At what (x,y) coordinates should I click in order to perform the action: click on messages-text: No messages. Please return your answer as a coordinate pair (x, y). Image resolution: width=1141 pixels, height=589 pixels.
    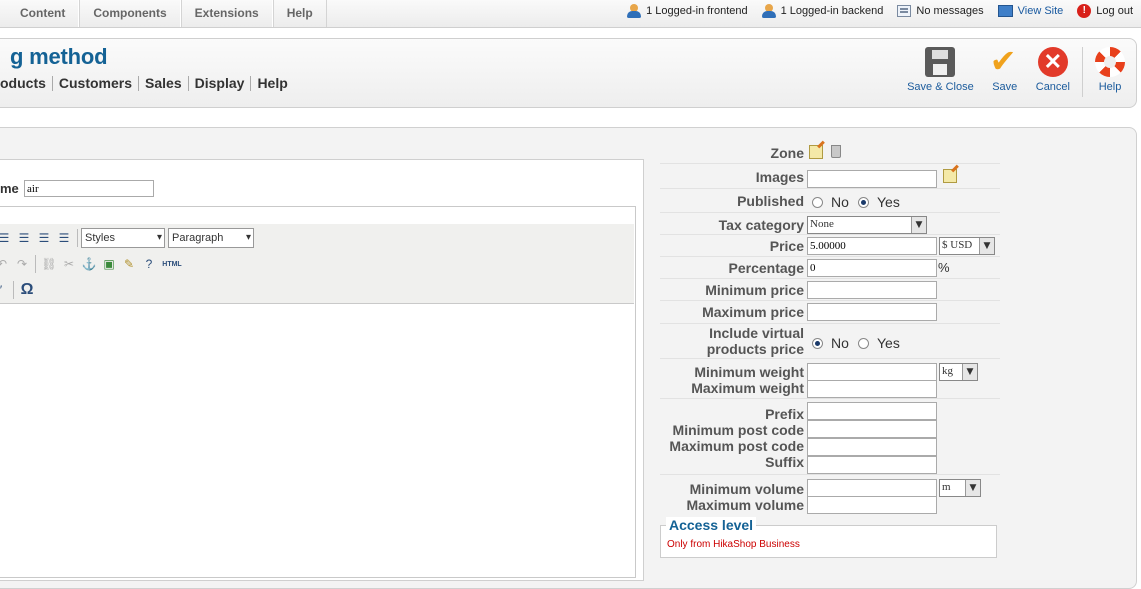
    Looking at the image, I should click on (950, 11).